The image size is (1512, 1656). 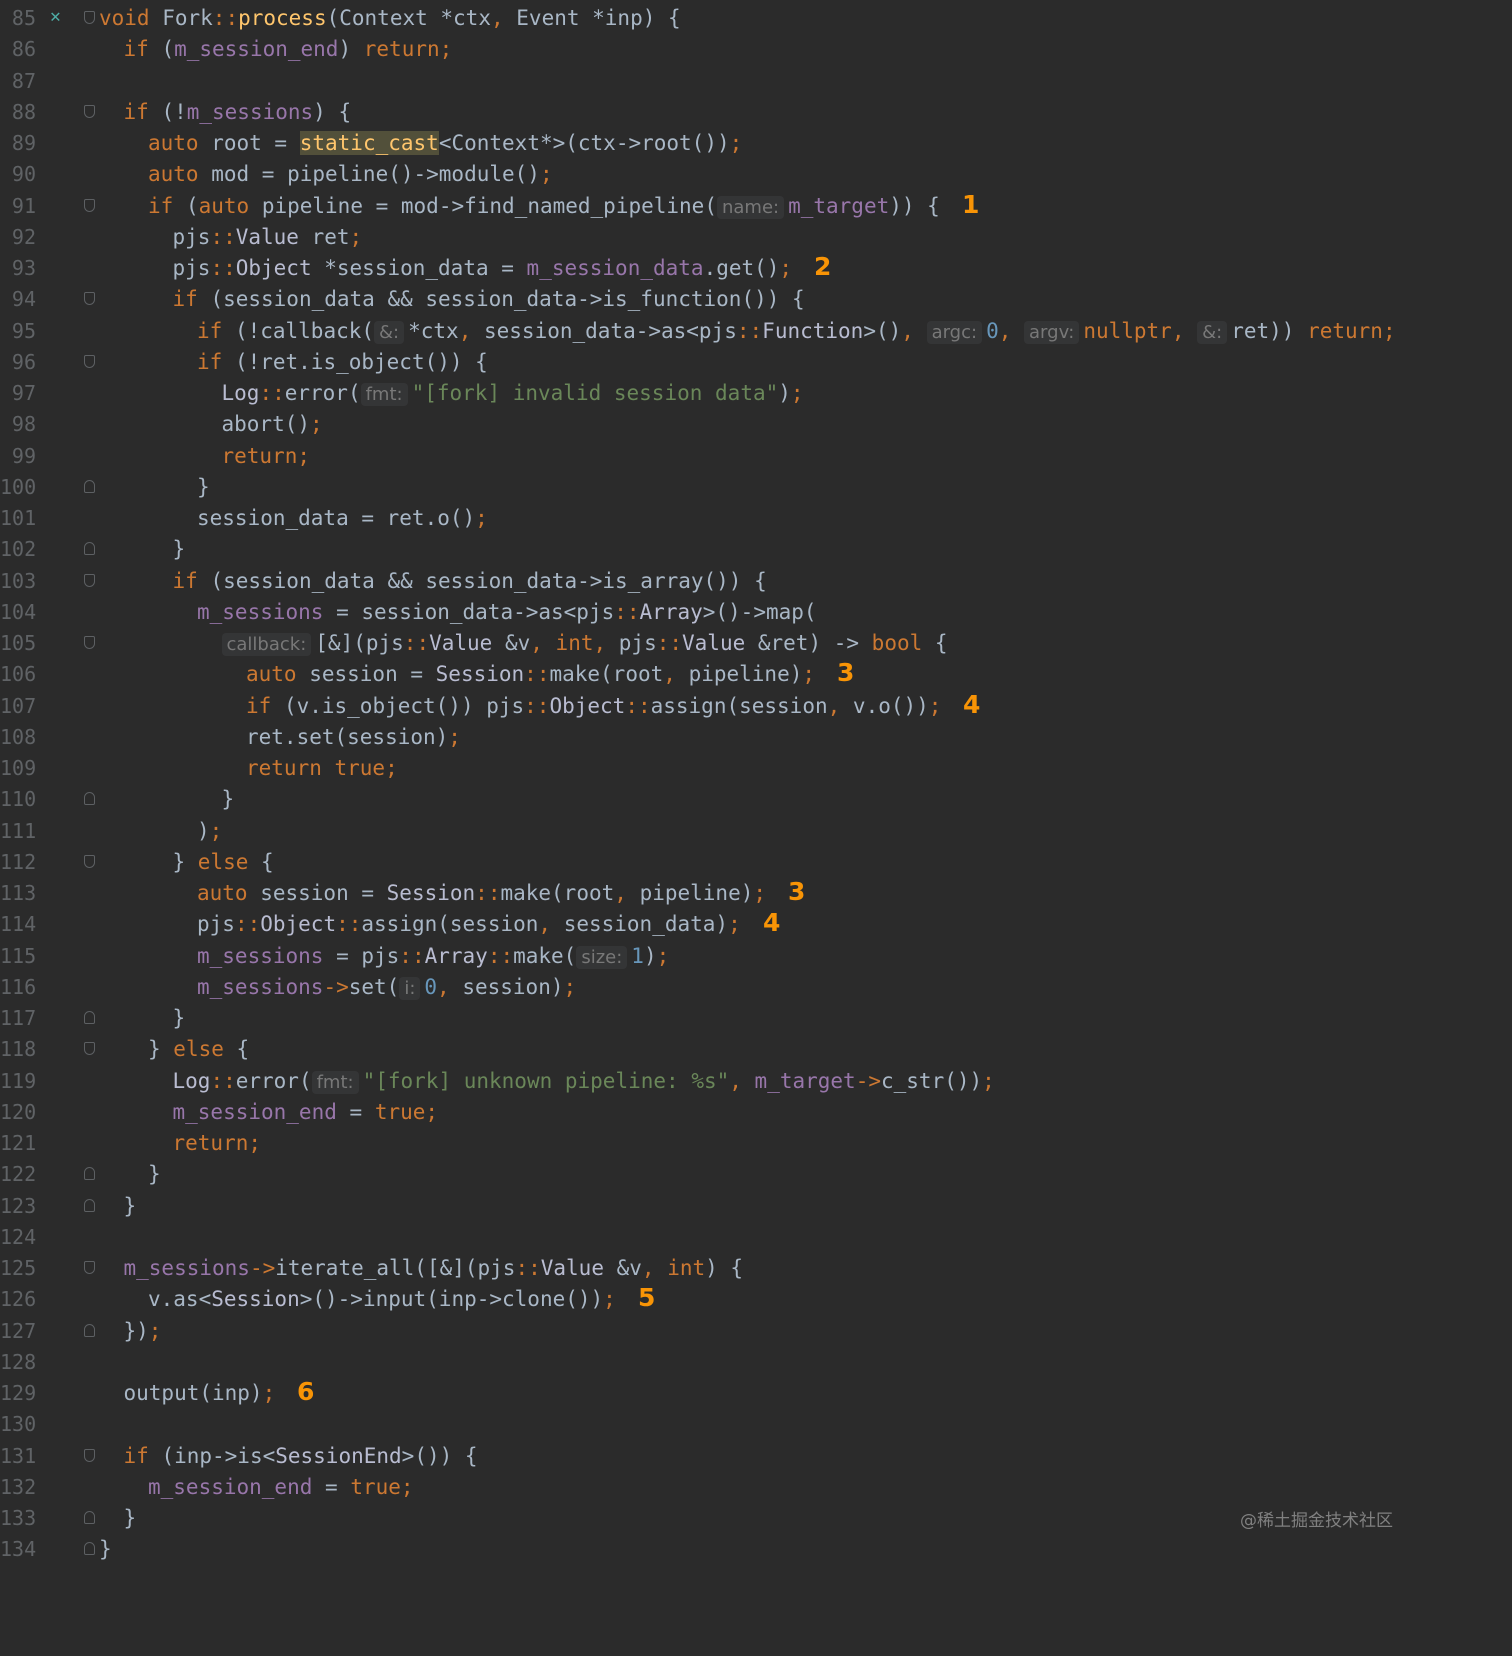 I want to click on code-line: 131 if (inp->is<SessionEnd>()) {, so click(x=716, y=1455).